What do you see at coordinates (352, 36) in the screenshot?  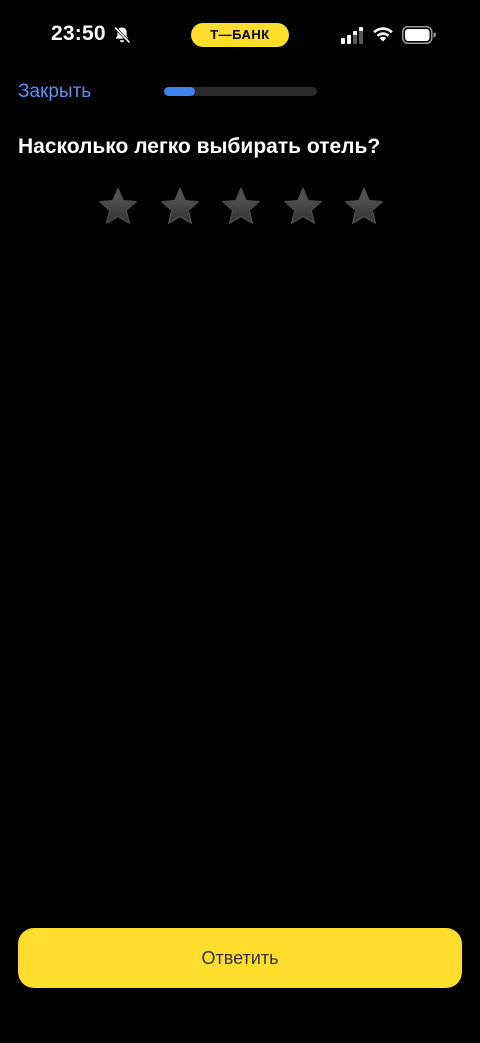 I see `signal-icon` at bounding box center [352, 36].